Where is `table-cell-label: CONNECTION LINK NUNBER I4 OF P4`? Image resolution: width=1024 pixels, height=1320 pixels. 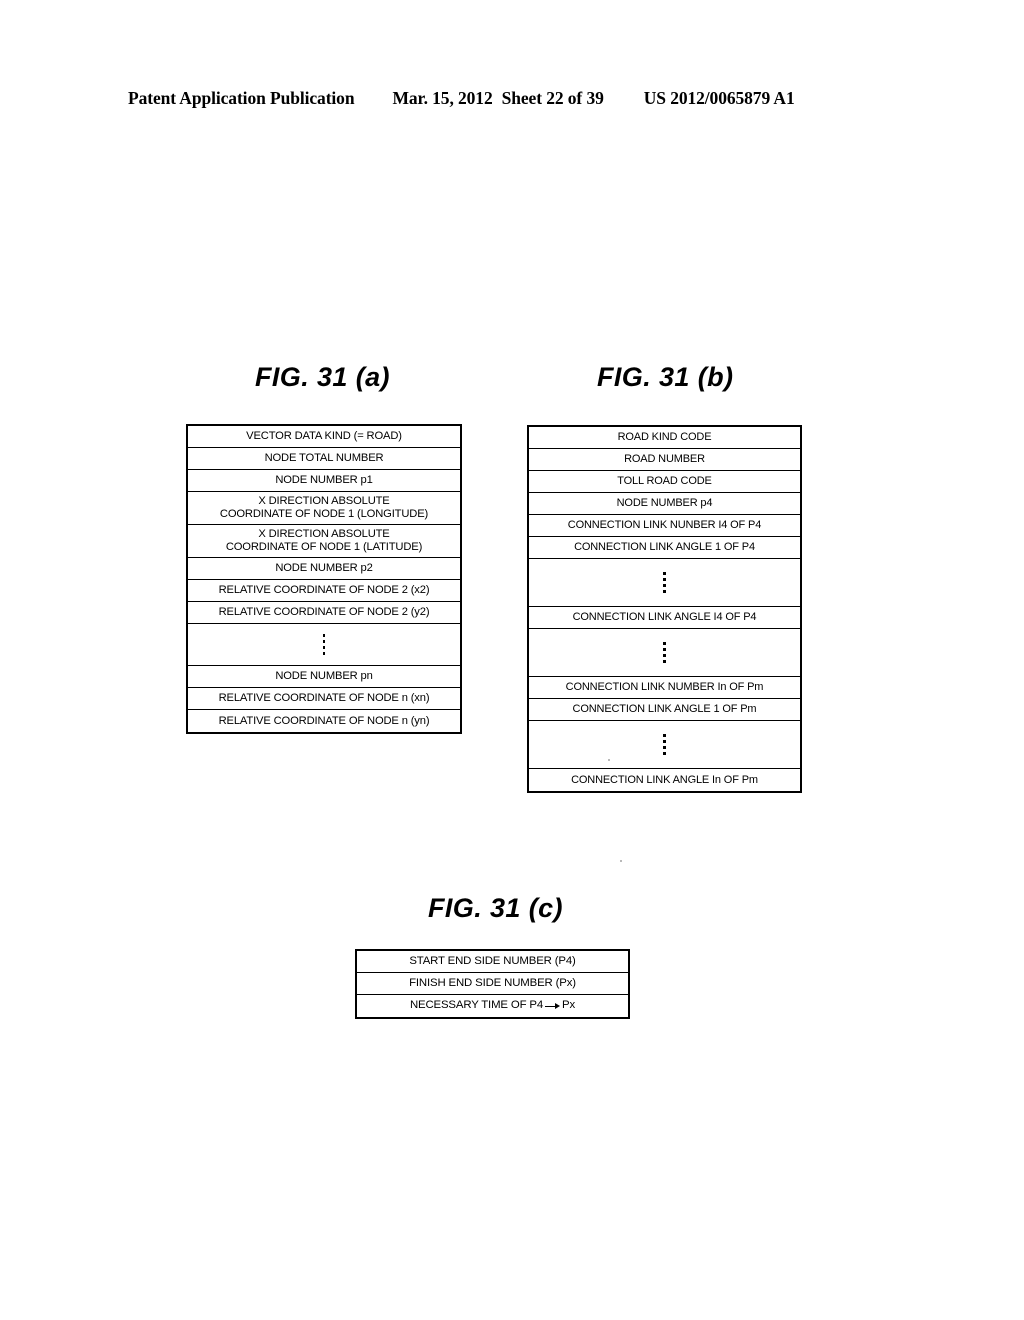
table-cell-label: CONNECTION LINK NUNBER I4 OF P4 is located at coordinates (664, 525).